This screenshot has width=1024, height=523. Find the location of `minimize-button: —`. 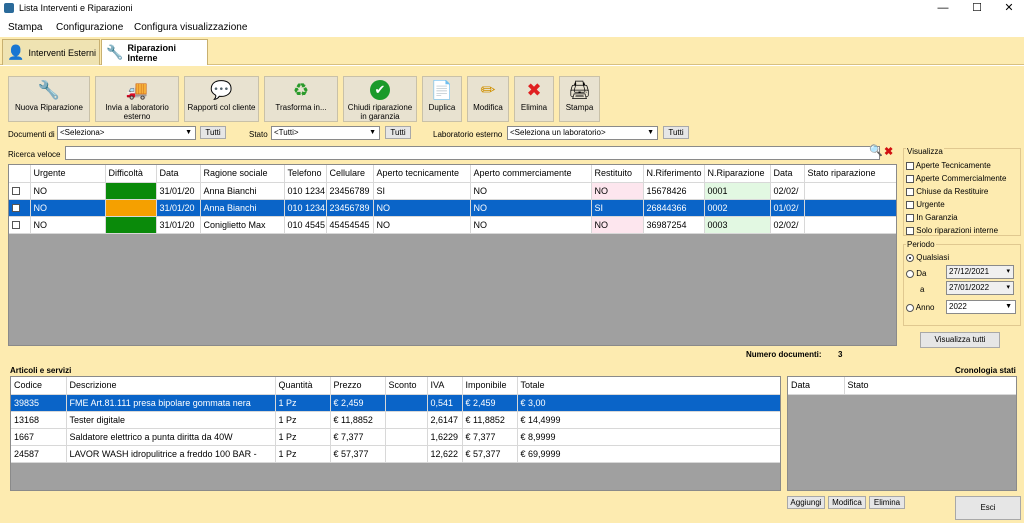

minimize-button: — is located at coordinates (943, 8).